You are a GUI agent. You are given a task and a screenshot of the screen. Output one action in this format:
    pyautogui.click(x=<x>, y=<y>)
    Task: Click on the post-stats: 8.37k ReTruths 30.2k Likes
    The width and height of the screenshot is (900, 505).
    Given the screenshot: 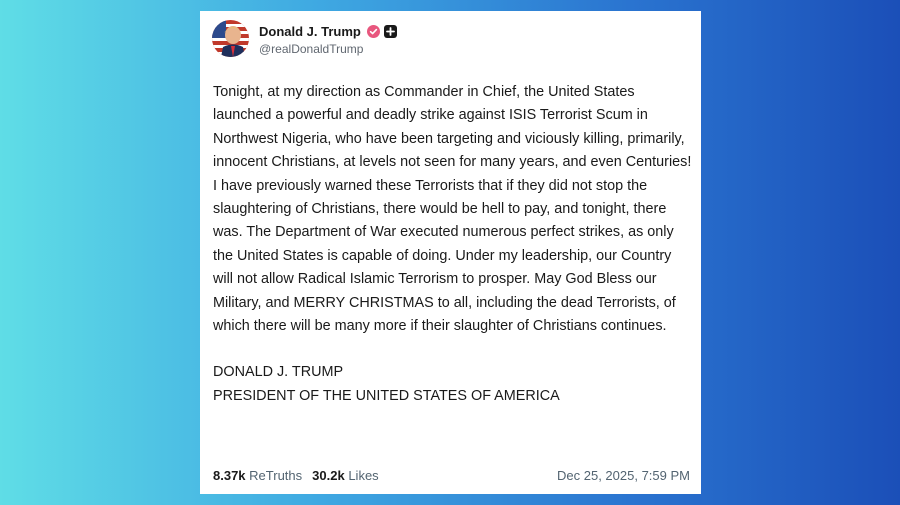 What is the action you would take?
    pyautogui.click(x=301, y=475)
    